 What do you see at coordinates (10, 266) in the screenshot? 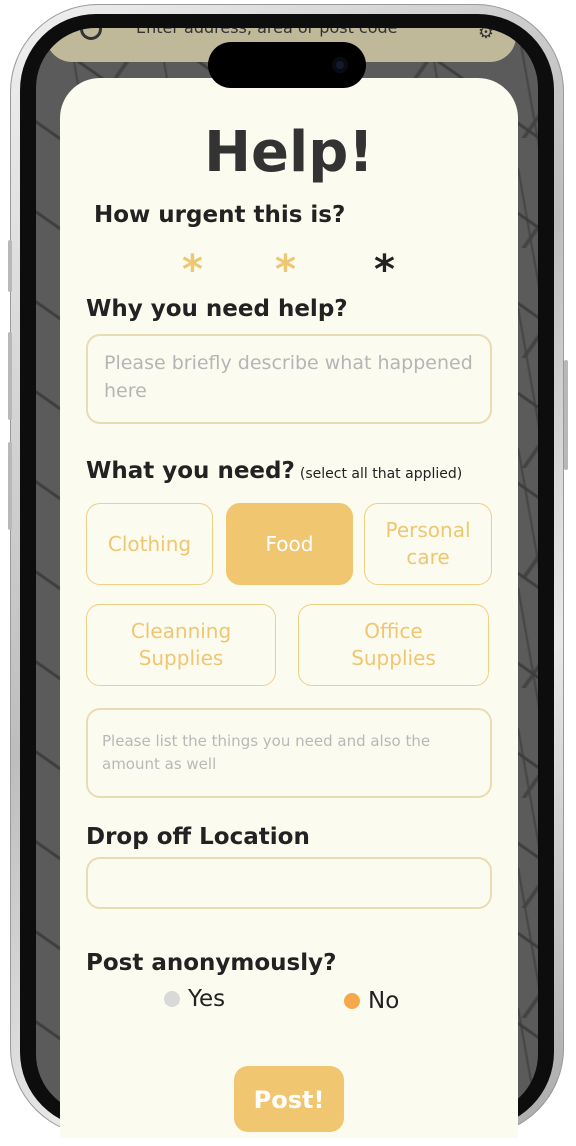
I see `action-button` at bounding box center [10, 266].